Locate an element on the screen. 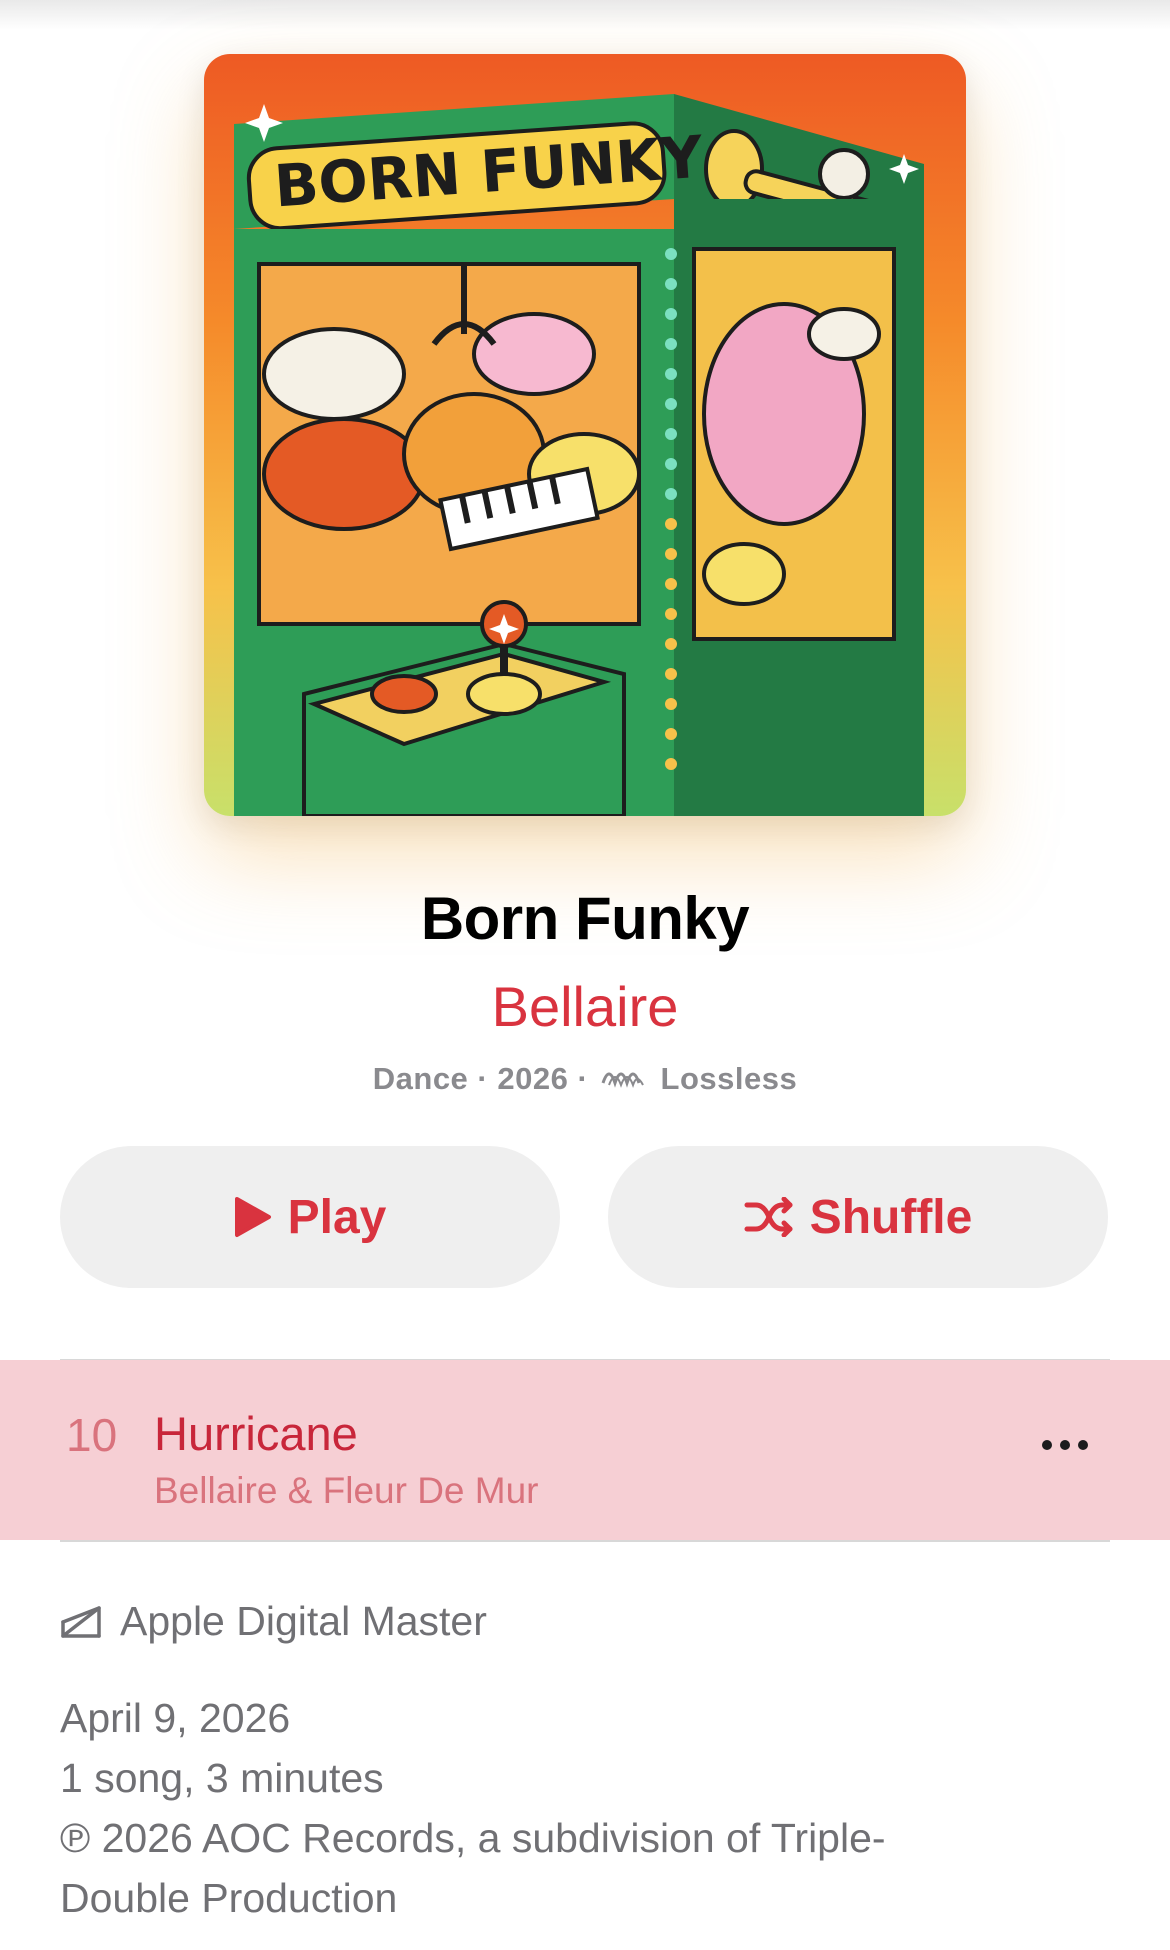  apple-digital-master: Apple Digital Master is located at coordinates (273, 1621).